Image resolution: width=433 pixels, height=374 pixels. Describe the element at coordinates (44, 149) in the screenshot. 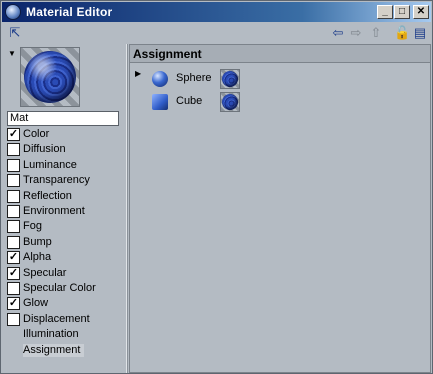

I see `channel-label: Diffusion` at that location.